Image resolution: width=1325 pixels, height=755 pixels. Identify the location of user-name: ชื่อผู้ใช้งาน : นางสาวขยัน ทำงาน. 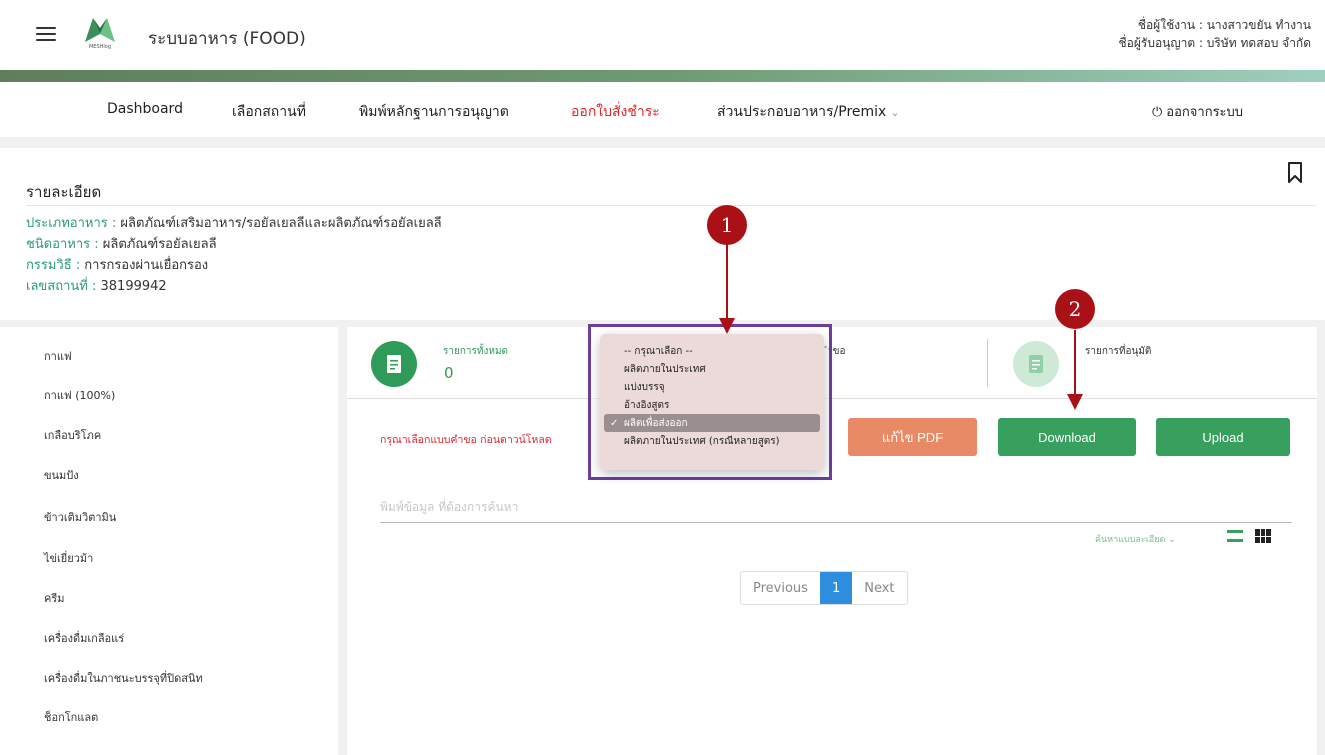
(1224, 25).